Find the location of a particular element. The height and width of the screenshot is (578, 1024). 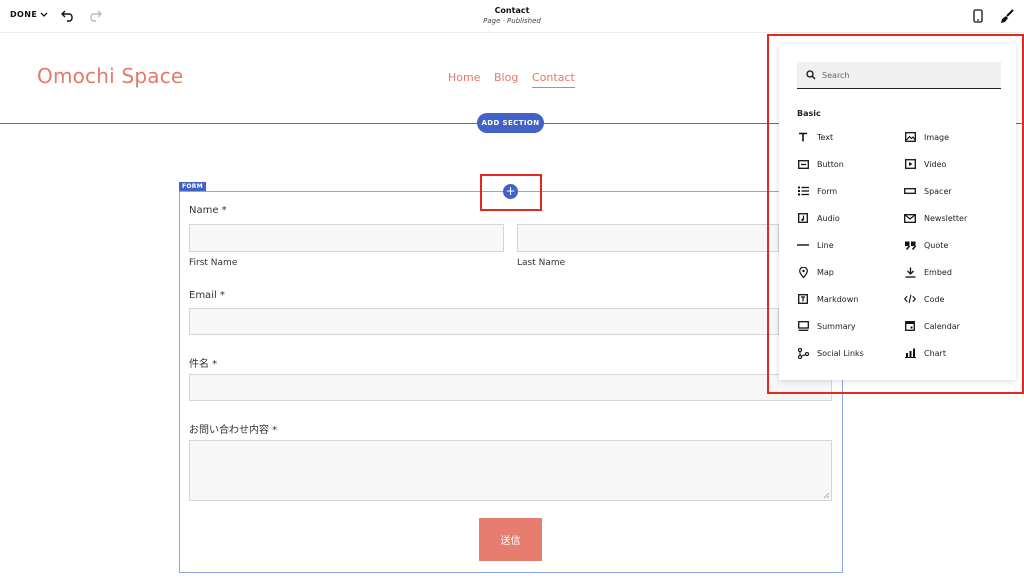

first-name-field is located at coordinates (346, 238).